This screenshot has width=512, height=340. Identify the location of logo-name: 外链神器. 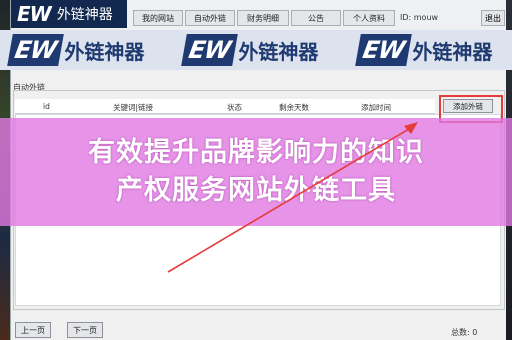
(84, 15).